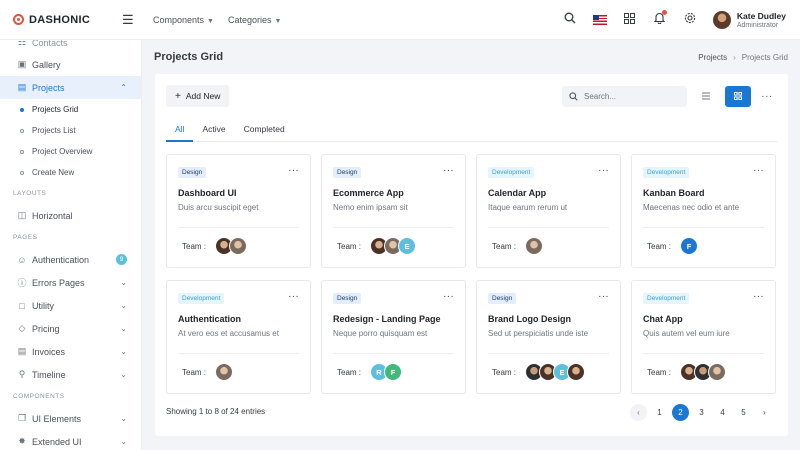  Describe the element at coordinates (659, 412) in the screenshot. I see `page-button: 1` at that location.